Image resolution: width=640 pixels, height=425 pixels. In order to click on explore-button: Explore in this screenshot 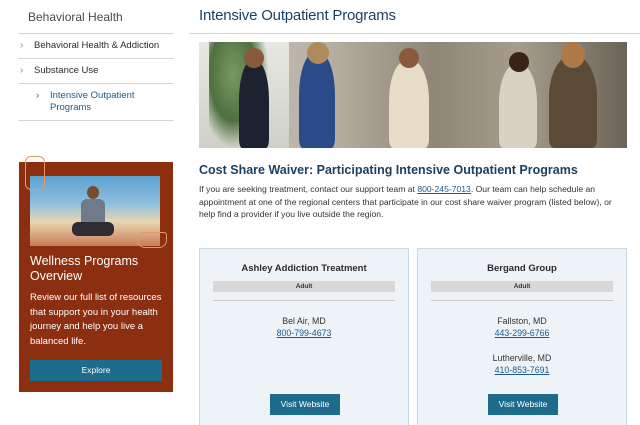, I will do `click(96, 370)`.